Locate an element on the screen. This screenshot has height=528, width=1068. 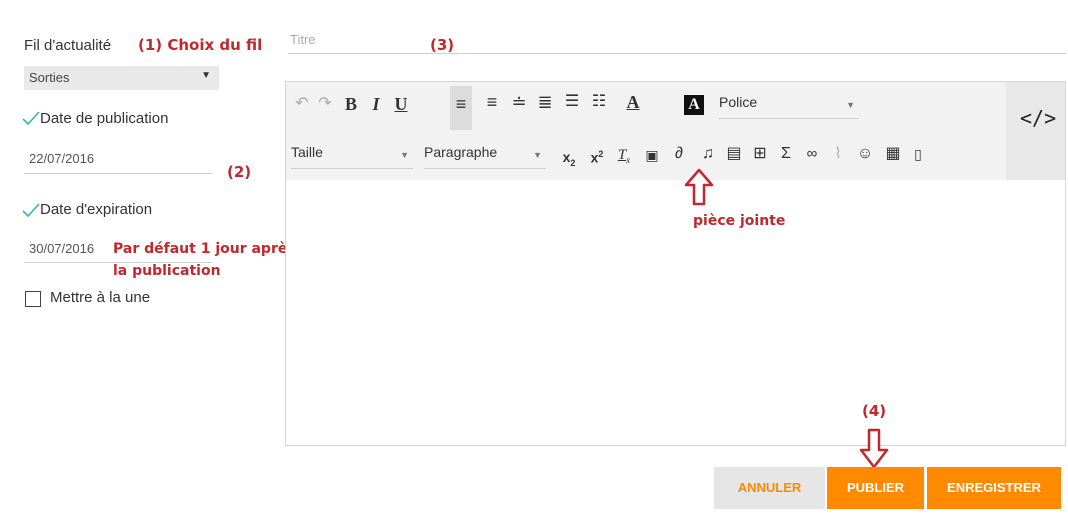
annotation-1: (1) Choix du fil is located at coordinates (200, 45).